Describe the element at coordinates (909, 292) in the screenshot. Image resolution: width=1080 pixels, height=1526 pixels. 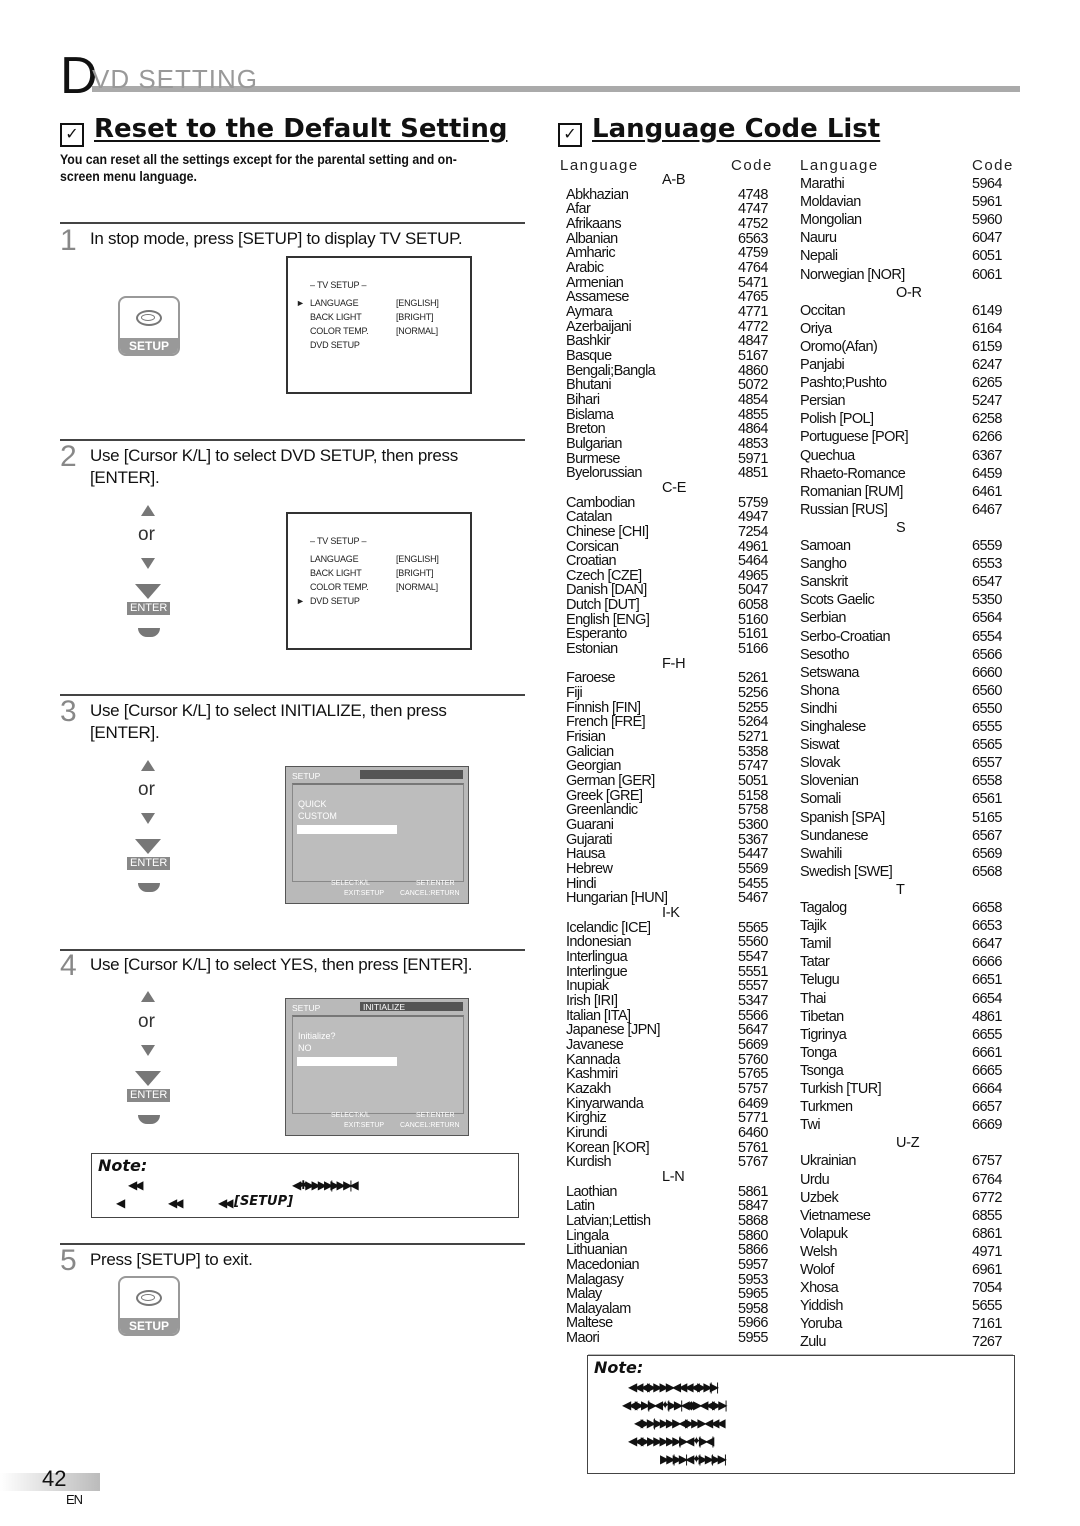
I see `language-group-heading: O-R` at that location.